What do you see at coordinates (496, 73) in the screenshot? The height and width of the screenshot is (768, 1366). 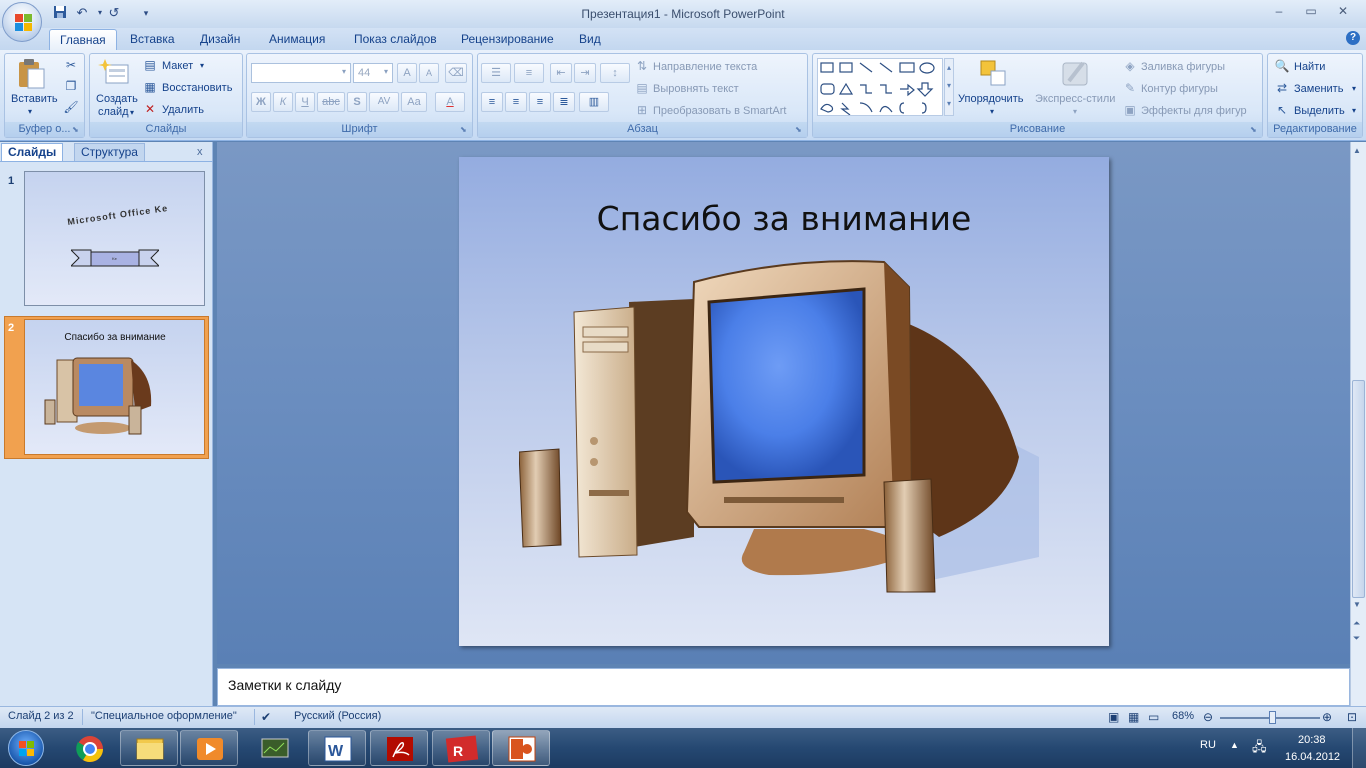 I see `bullets-icon: ☰` at bounding box center [496, 73].